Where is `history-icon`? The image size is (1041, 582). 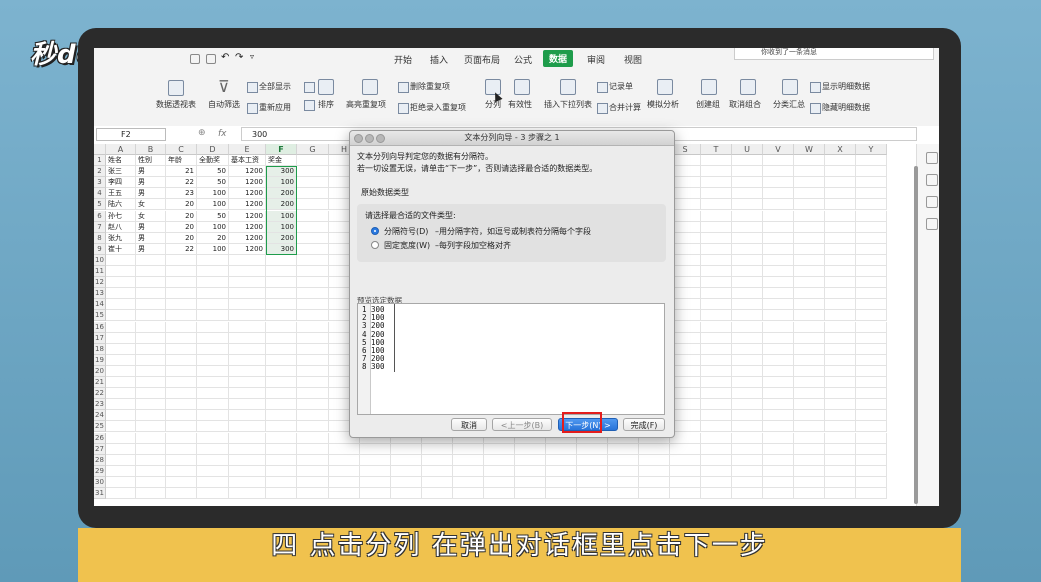
history-icon is located at coordinates (932, 224).